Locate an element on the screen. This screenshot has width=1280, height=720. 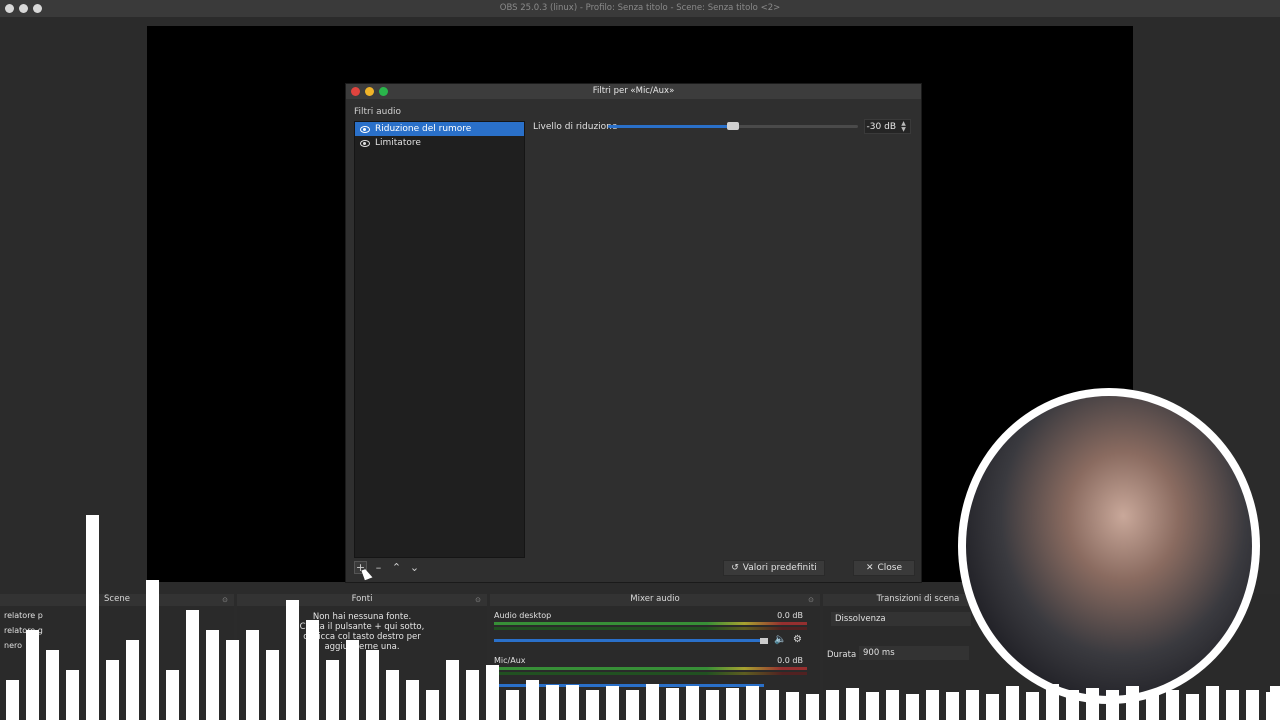
mixer-dock-title-text: Mixer audio is located at coordinates (655, 599).